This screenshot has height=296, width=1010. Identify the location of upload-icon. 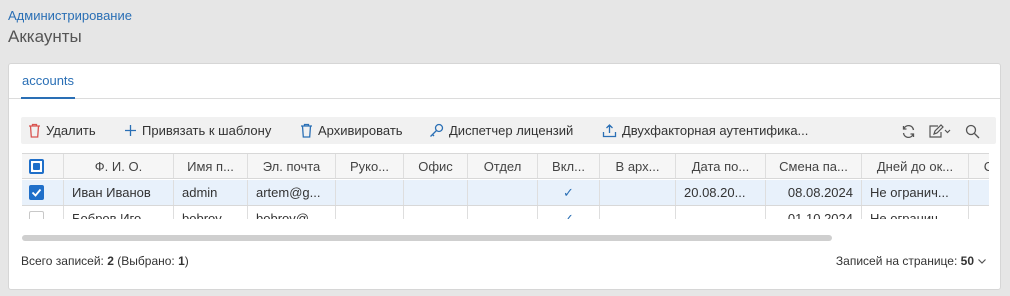
(609, 131).